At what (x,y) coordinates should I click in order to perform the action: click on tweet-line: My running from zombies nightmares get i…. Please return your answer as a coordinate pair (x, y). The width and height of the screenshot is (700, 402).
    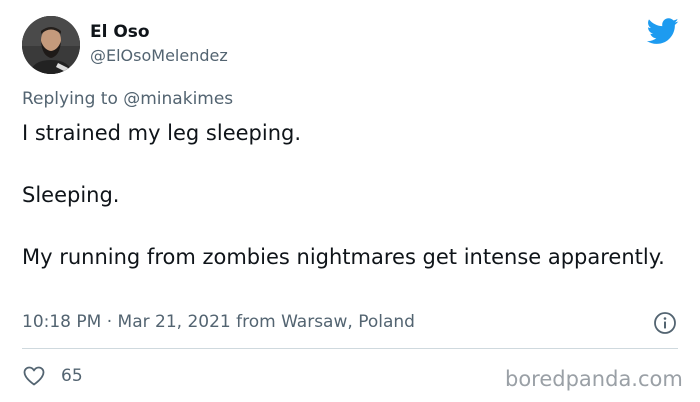
    Looking at the image, I should click on (343, 257).